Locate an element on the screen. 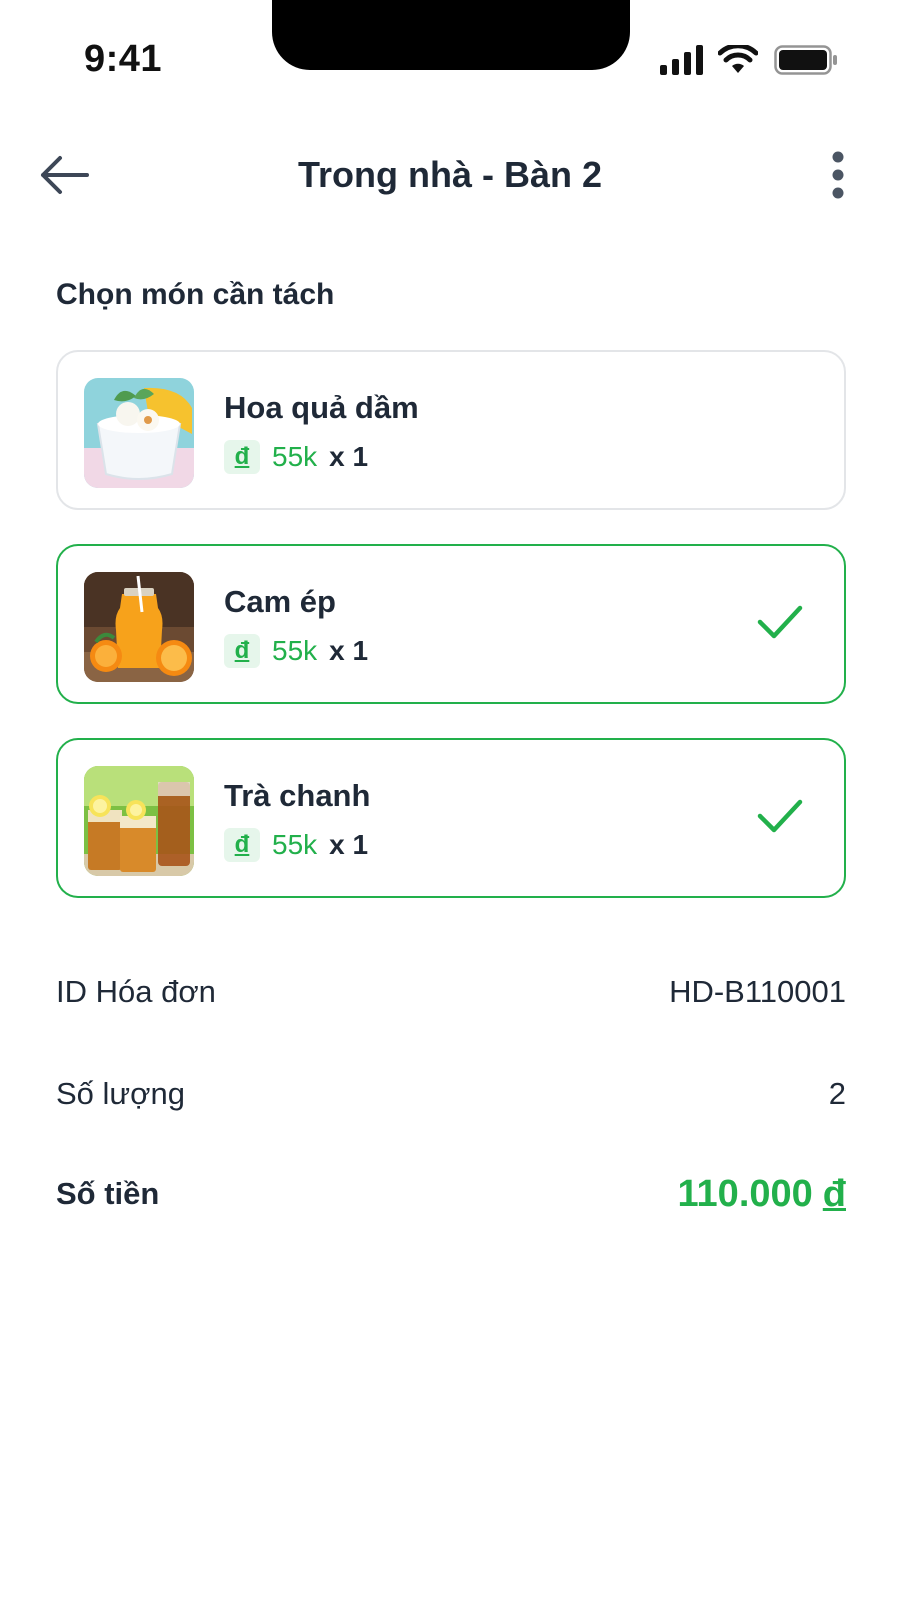 This screenshot has width=900, height=1600. cellular-signal-icon is located at coordinates (681, 60).